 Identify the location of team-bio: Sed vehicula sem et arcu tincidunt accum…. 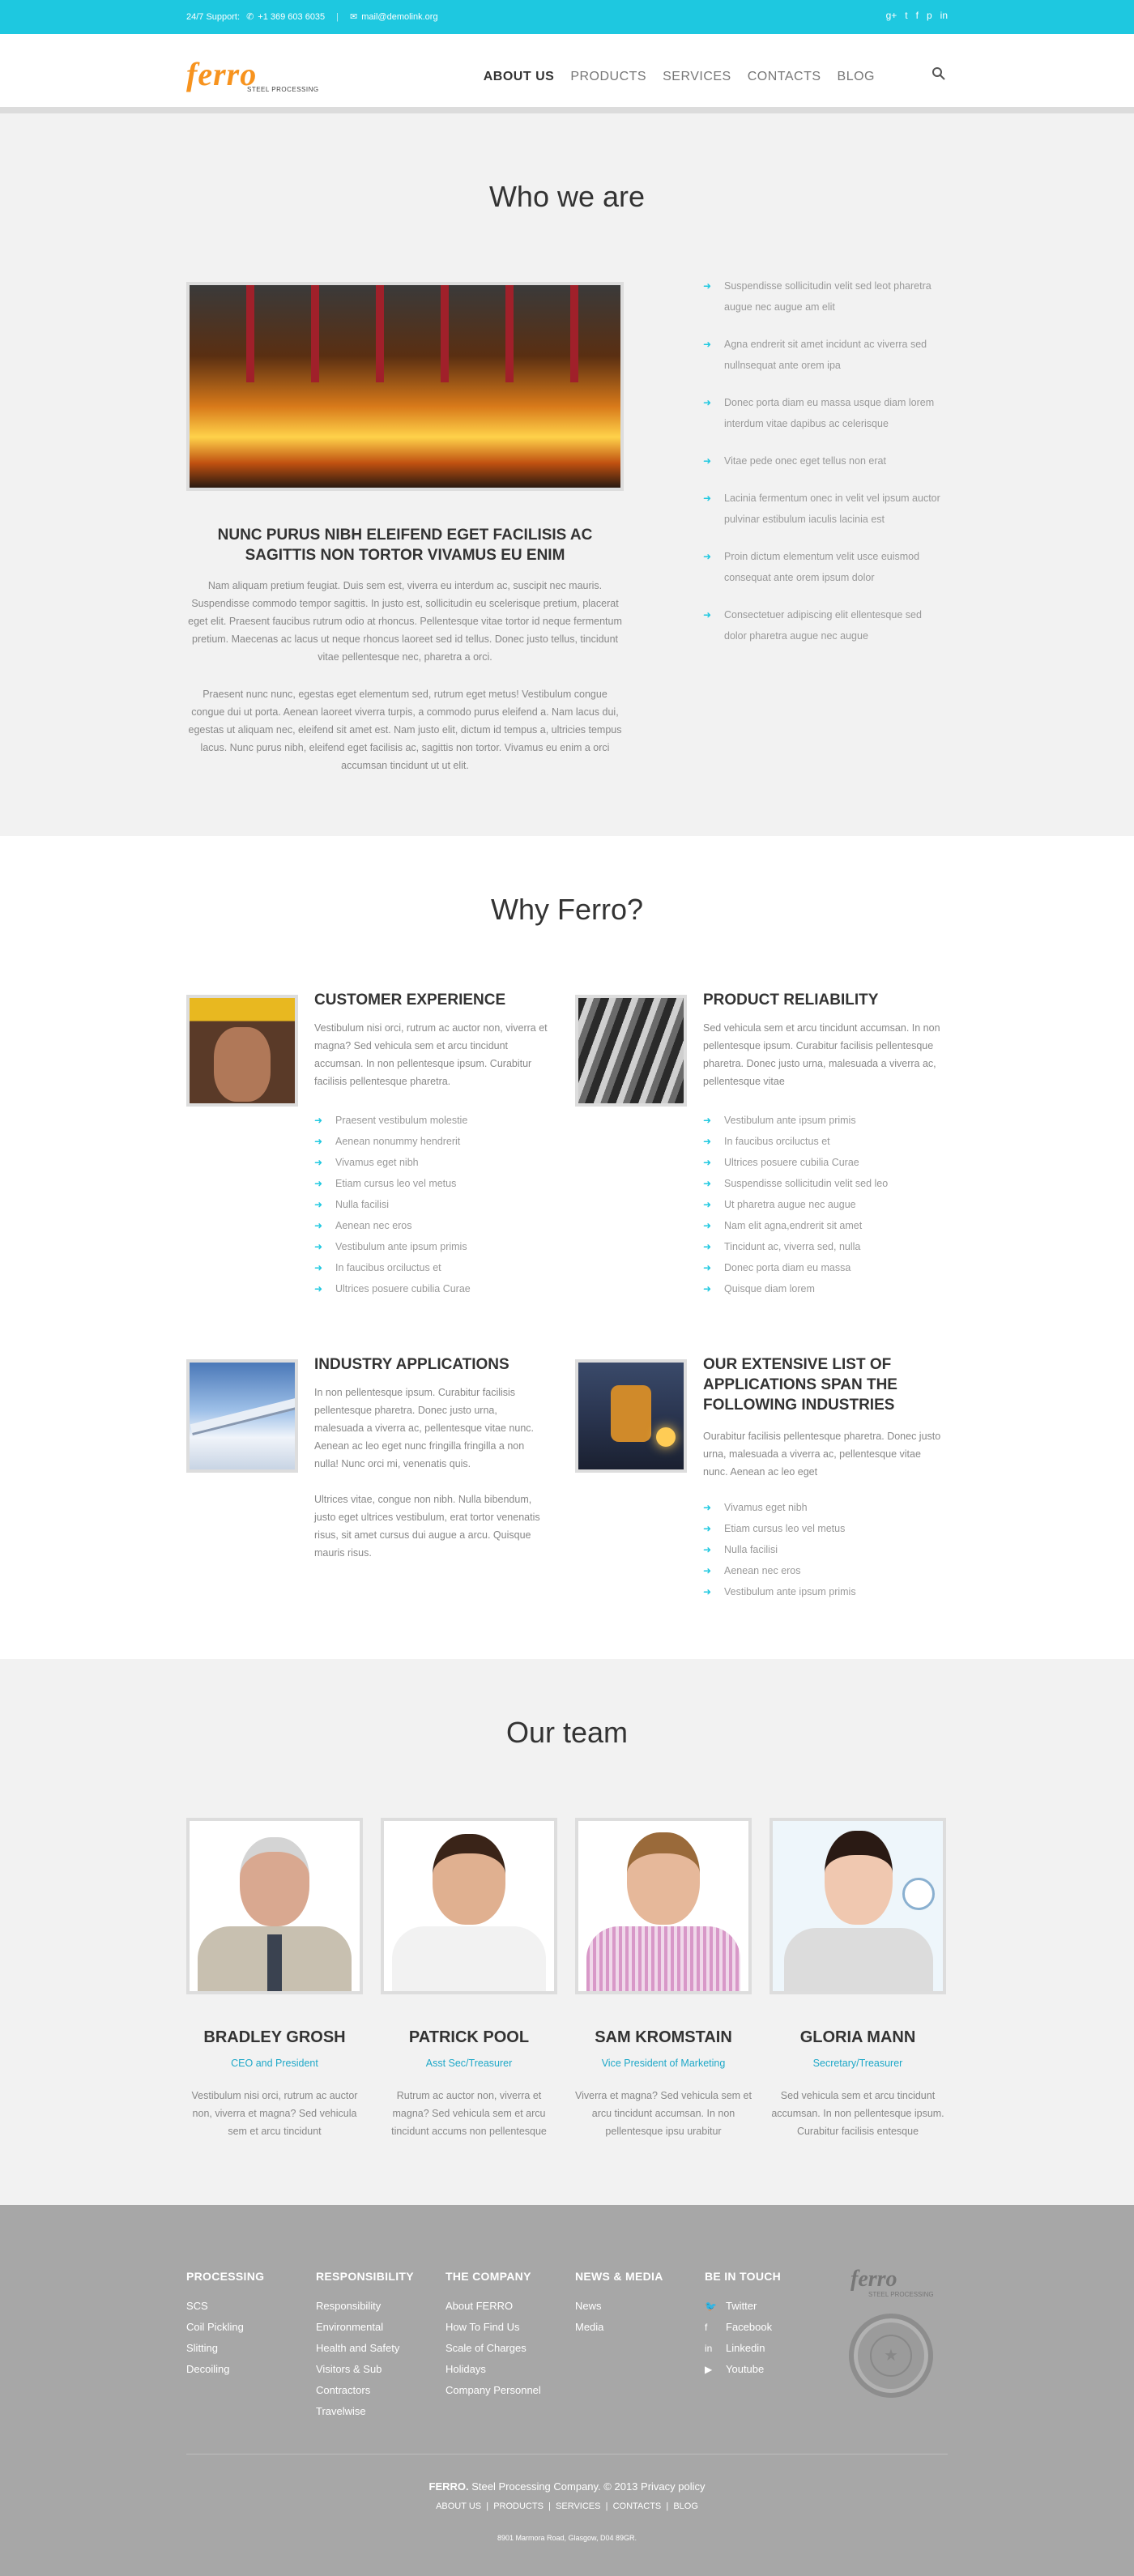
(857, 2114).